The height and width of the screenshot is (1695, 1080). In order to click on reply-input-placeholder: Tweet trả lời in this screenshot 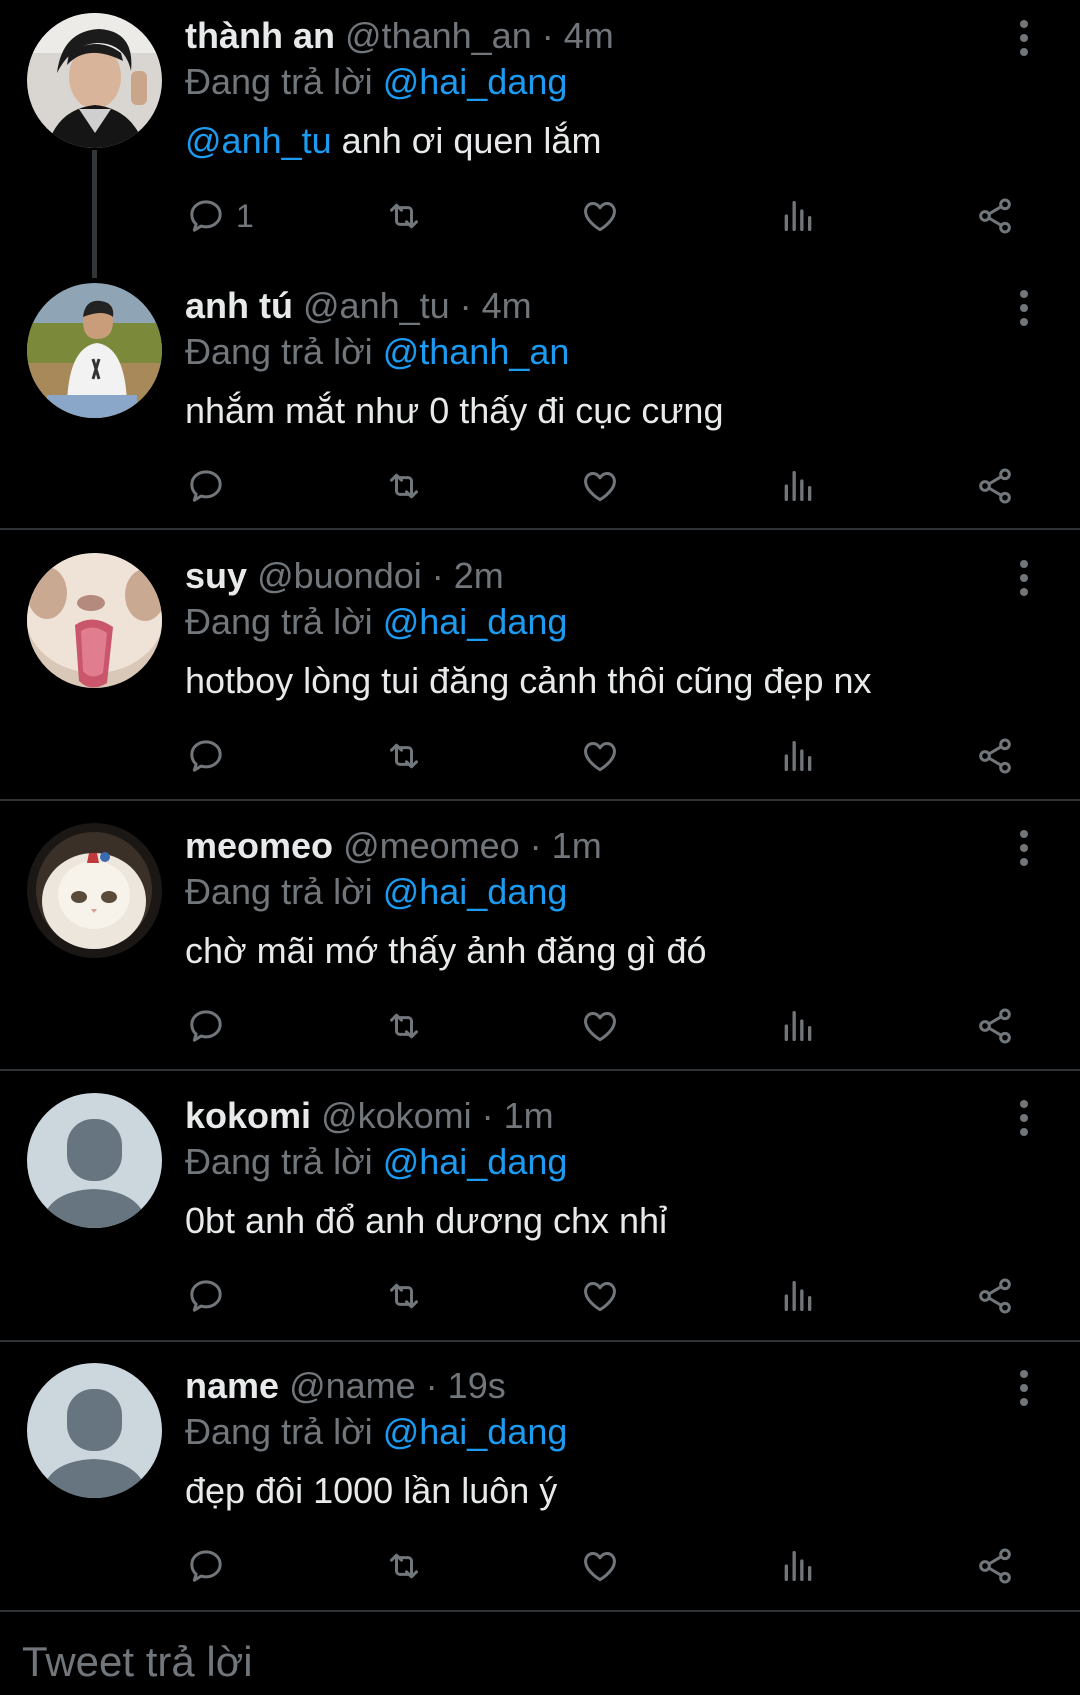, I will do `click(137, 1662)`.